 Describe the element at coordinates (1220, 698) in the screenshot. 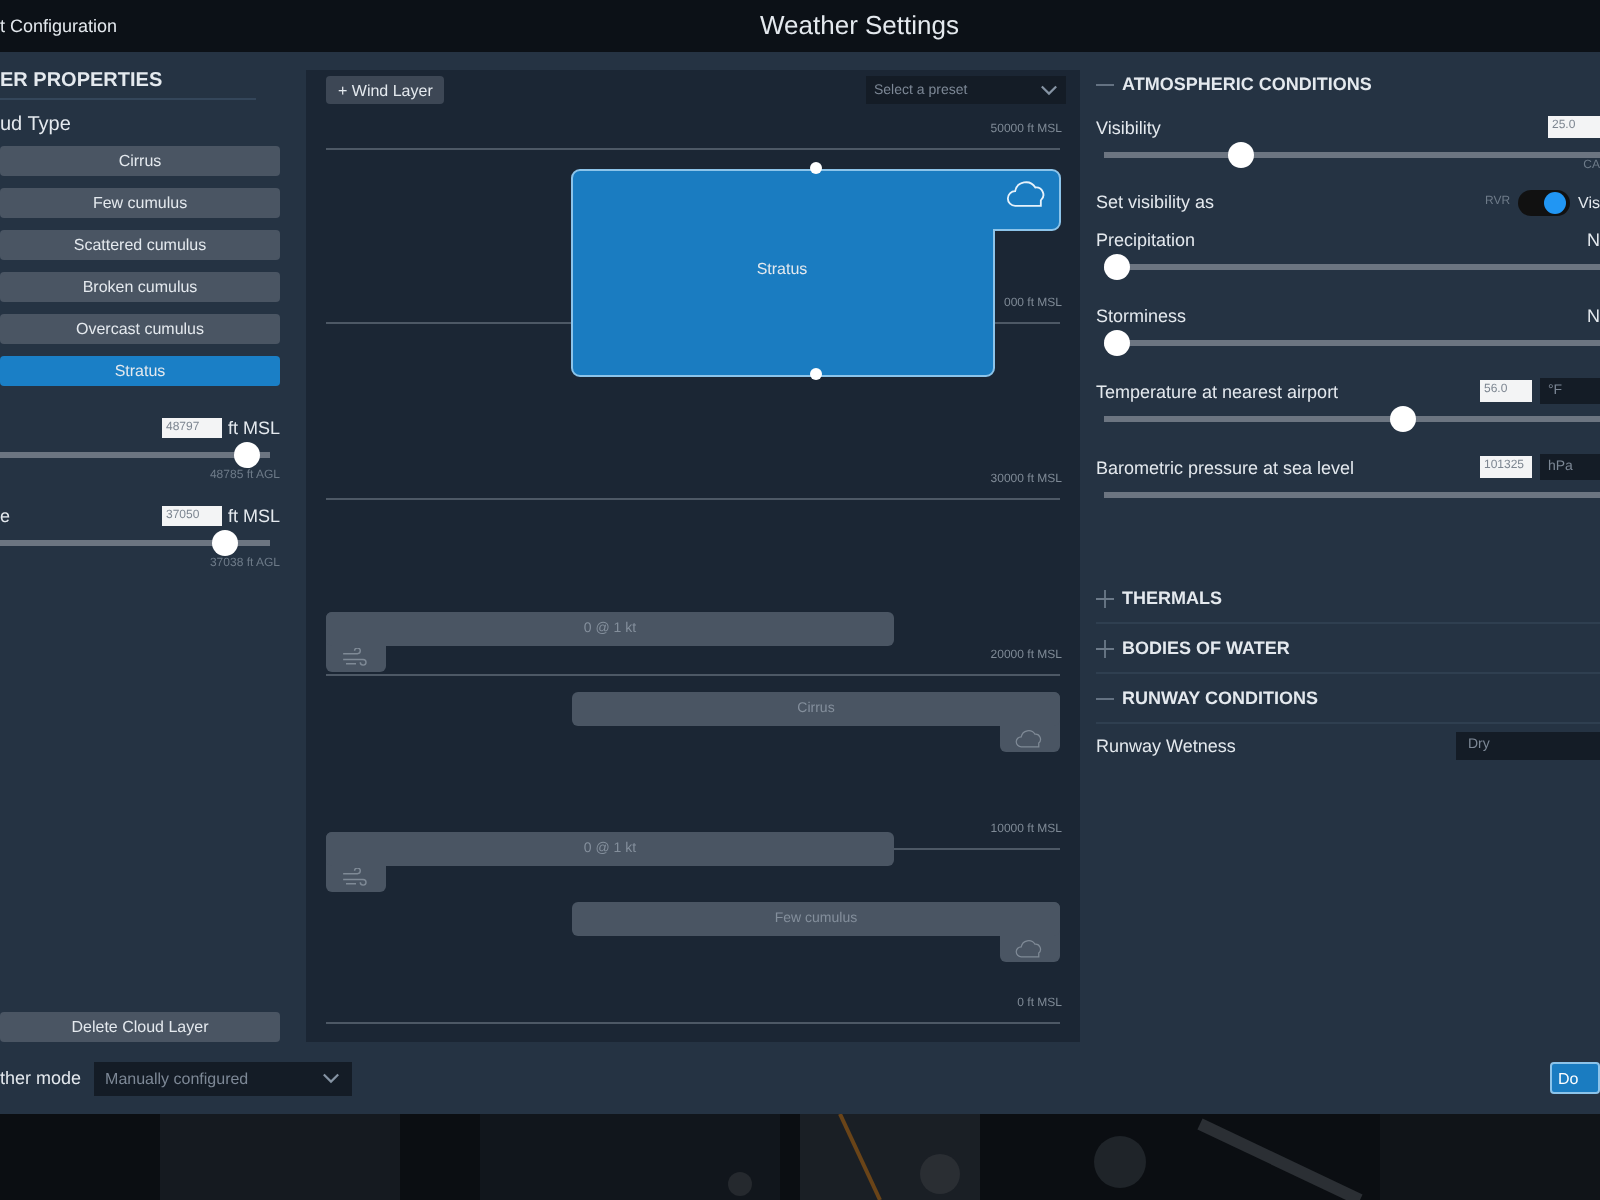

I see `section-heading: RUNWAY CONDITIONS` at that location.